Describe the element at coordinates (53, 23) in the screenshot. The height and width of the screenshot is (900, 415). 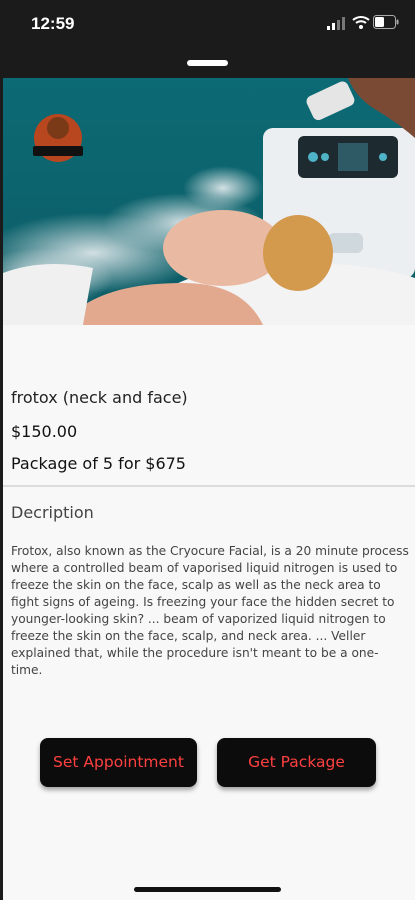
I see `status-time: 12:59` at that location.